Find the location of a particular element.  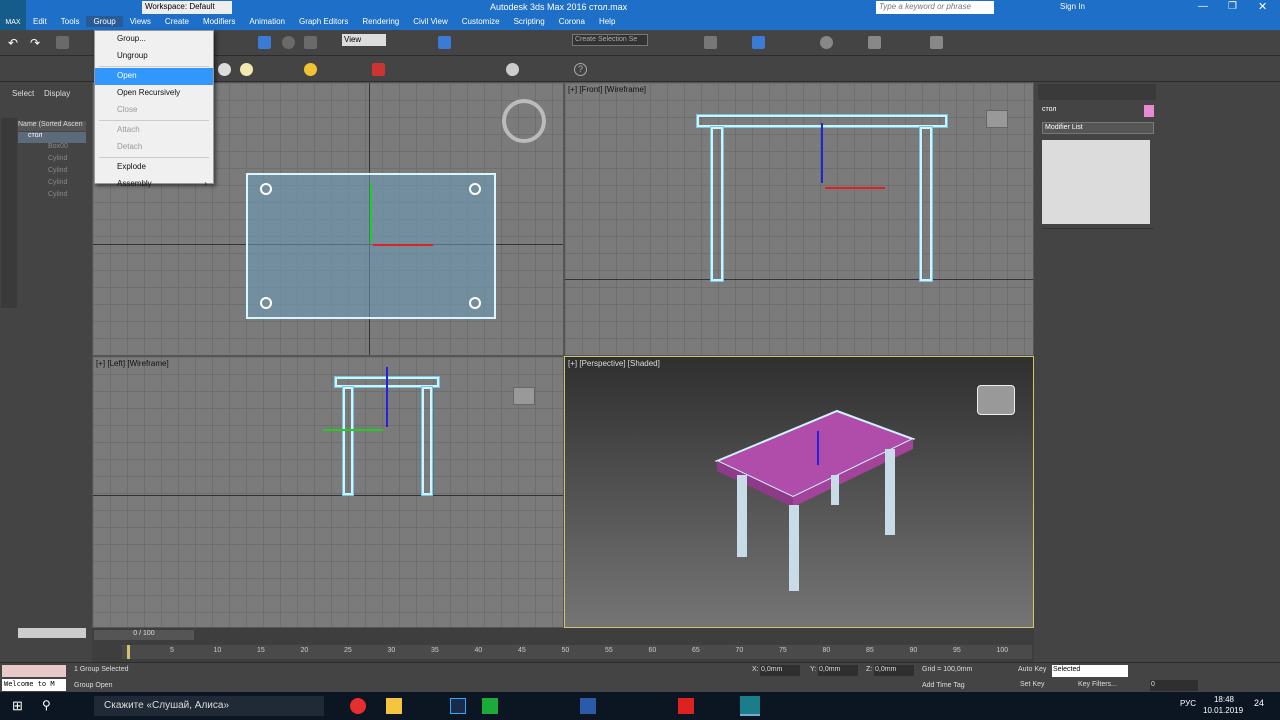

menu-animation: Animation is located at coordinates (267, 21).